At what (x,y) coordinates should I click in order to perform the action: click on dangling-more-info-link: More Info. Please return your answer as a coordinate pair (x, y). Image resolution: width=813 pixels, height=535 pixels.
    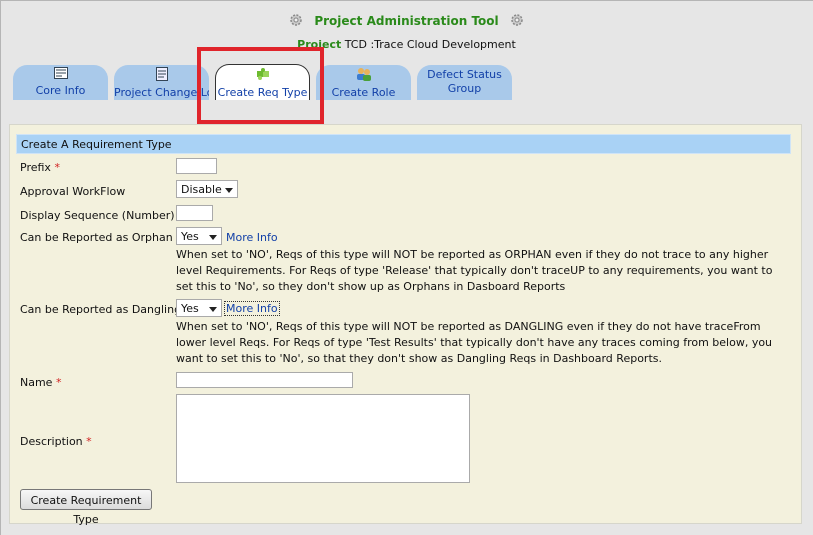
    Looking at the image, I should click on (252, 308).